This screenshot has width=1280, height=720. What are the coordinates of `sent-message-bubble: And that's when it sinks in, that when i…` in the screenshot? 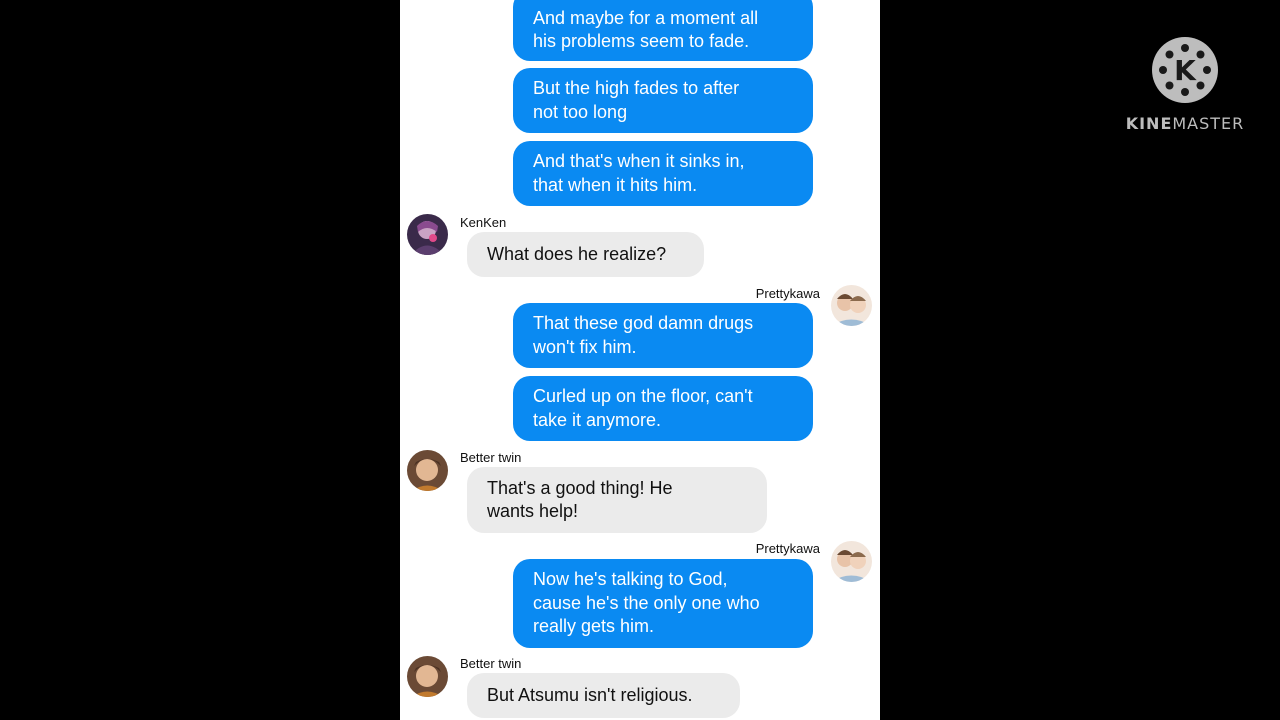 It's located at (663, 173).